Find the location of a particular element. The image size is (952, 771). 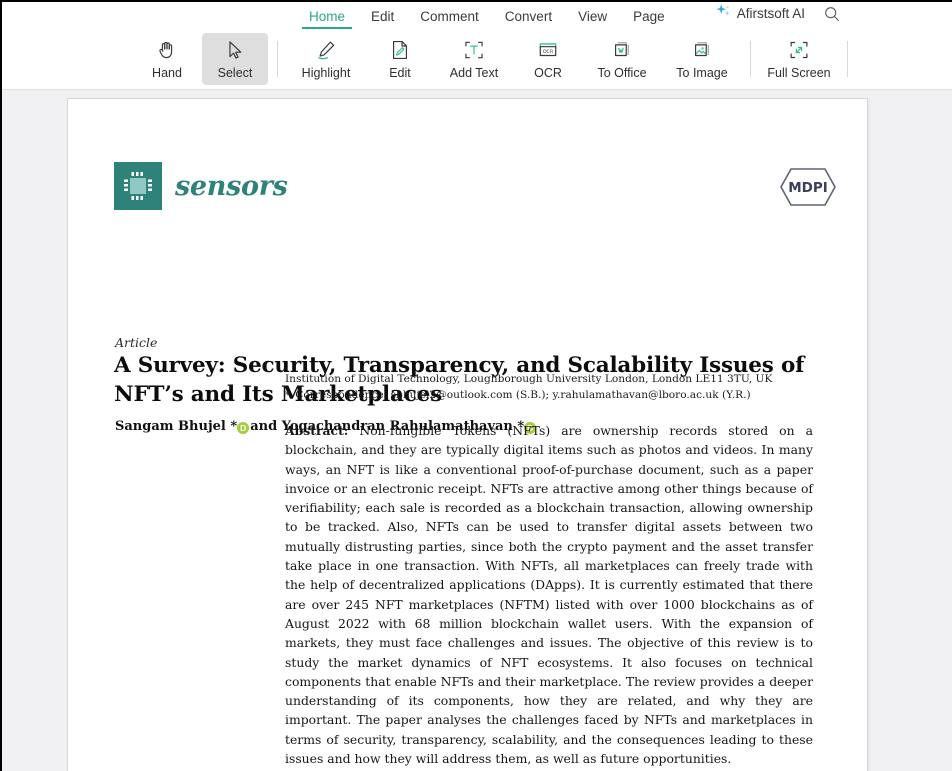

hand-icon is located at coordinates (167, 50).